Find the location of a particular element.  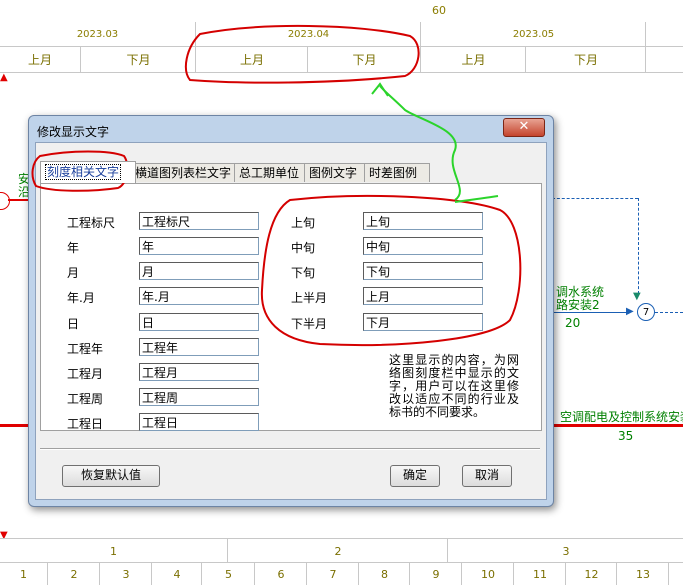

task-line is located at coordinates (591, 312).